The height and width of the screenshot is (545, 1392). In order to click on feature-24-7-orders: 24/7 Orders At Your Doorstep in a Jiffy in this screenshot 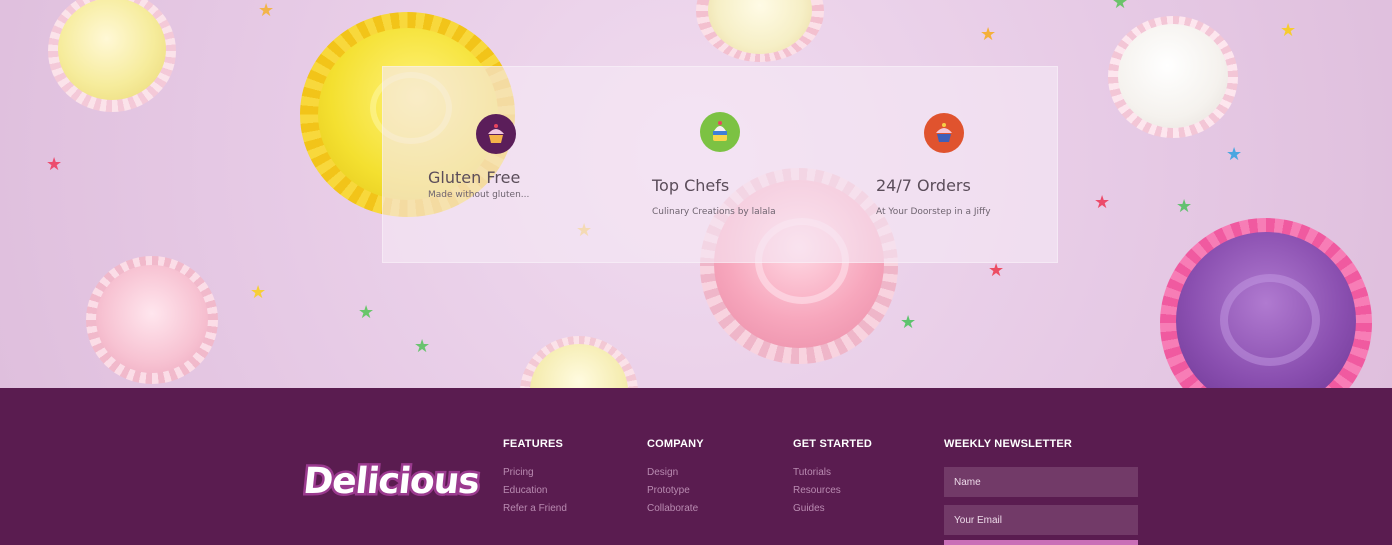, I will do `click(944, 164)`.